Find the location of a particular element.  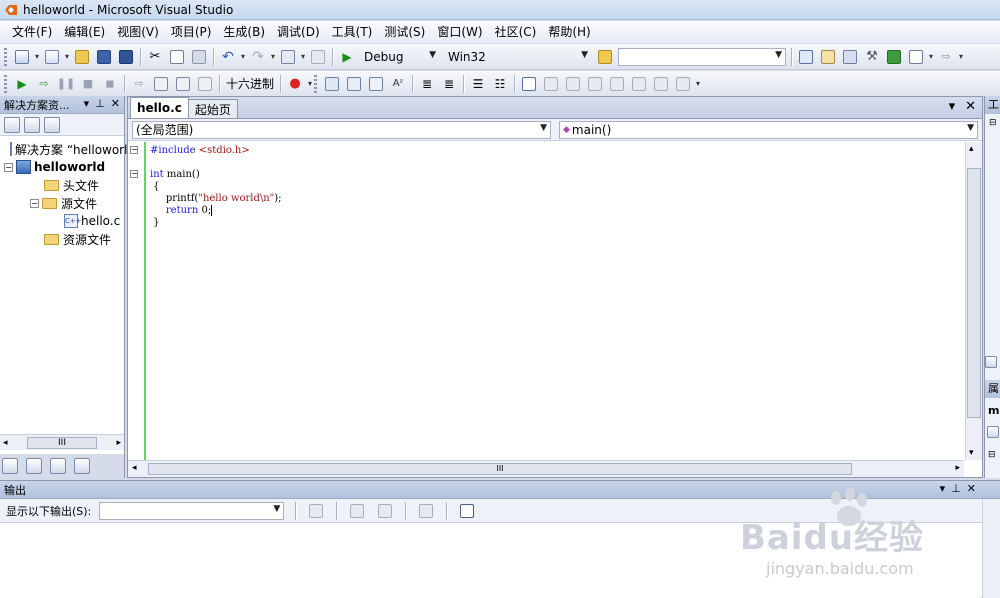

fold-collapse-icon: − is located at coordinates (134, 174).